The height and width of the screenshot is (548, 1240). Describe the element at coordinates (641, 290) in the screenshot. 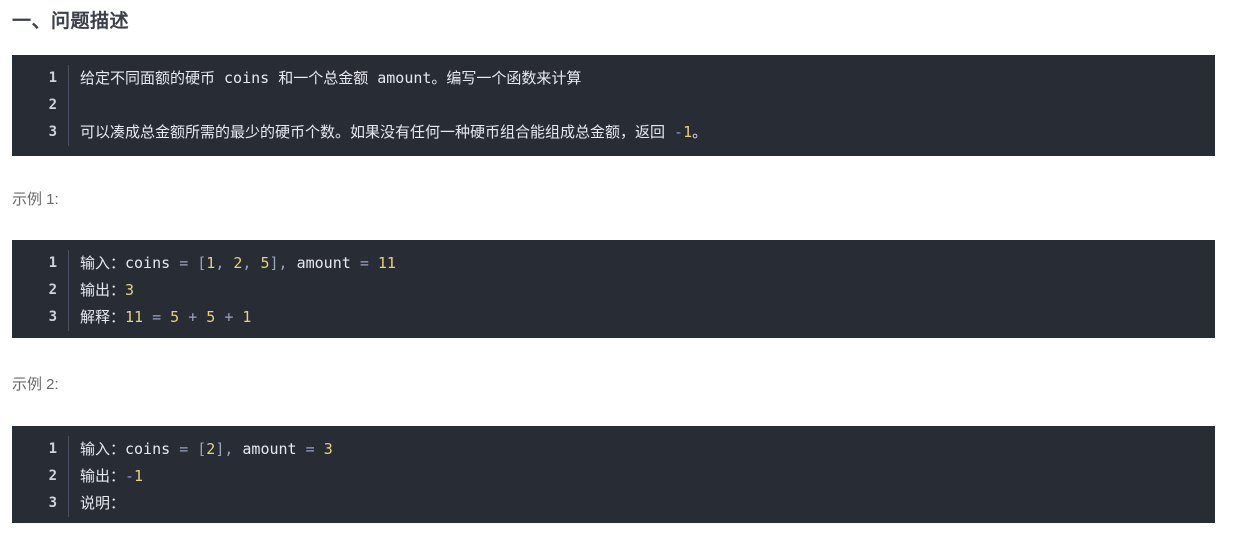

I see `code-line-content: 输出：3` at that location.